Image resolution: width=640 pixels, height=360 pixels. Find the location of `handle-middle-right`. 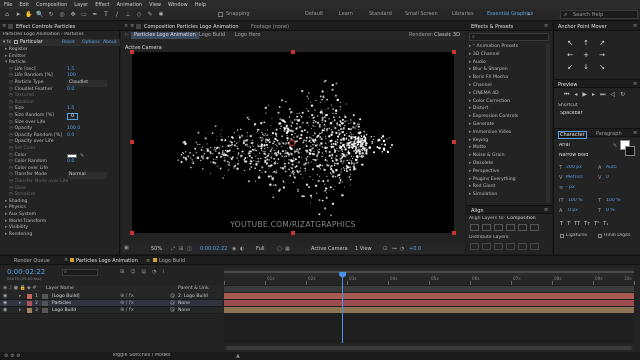

handle-middle-right is located at coordinates (454, 142).